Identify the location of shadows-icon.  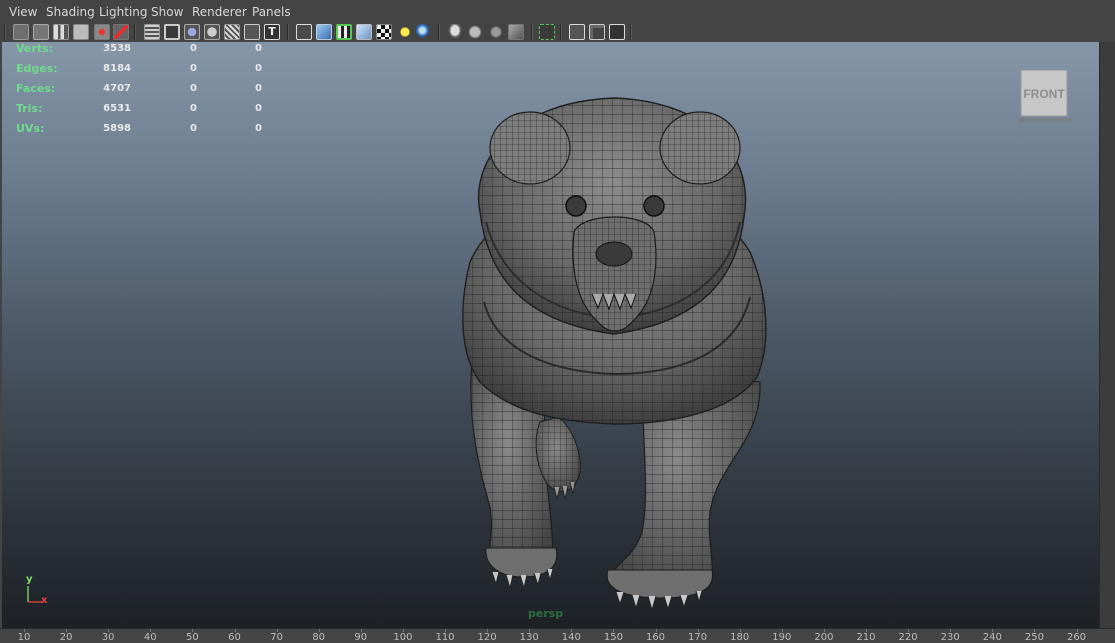
(424, 32).